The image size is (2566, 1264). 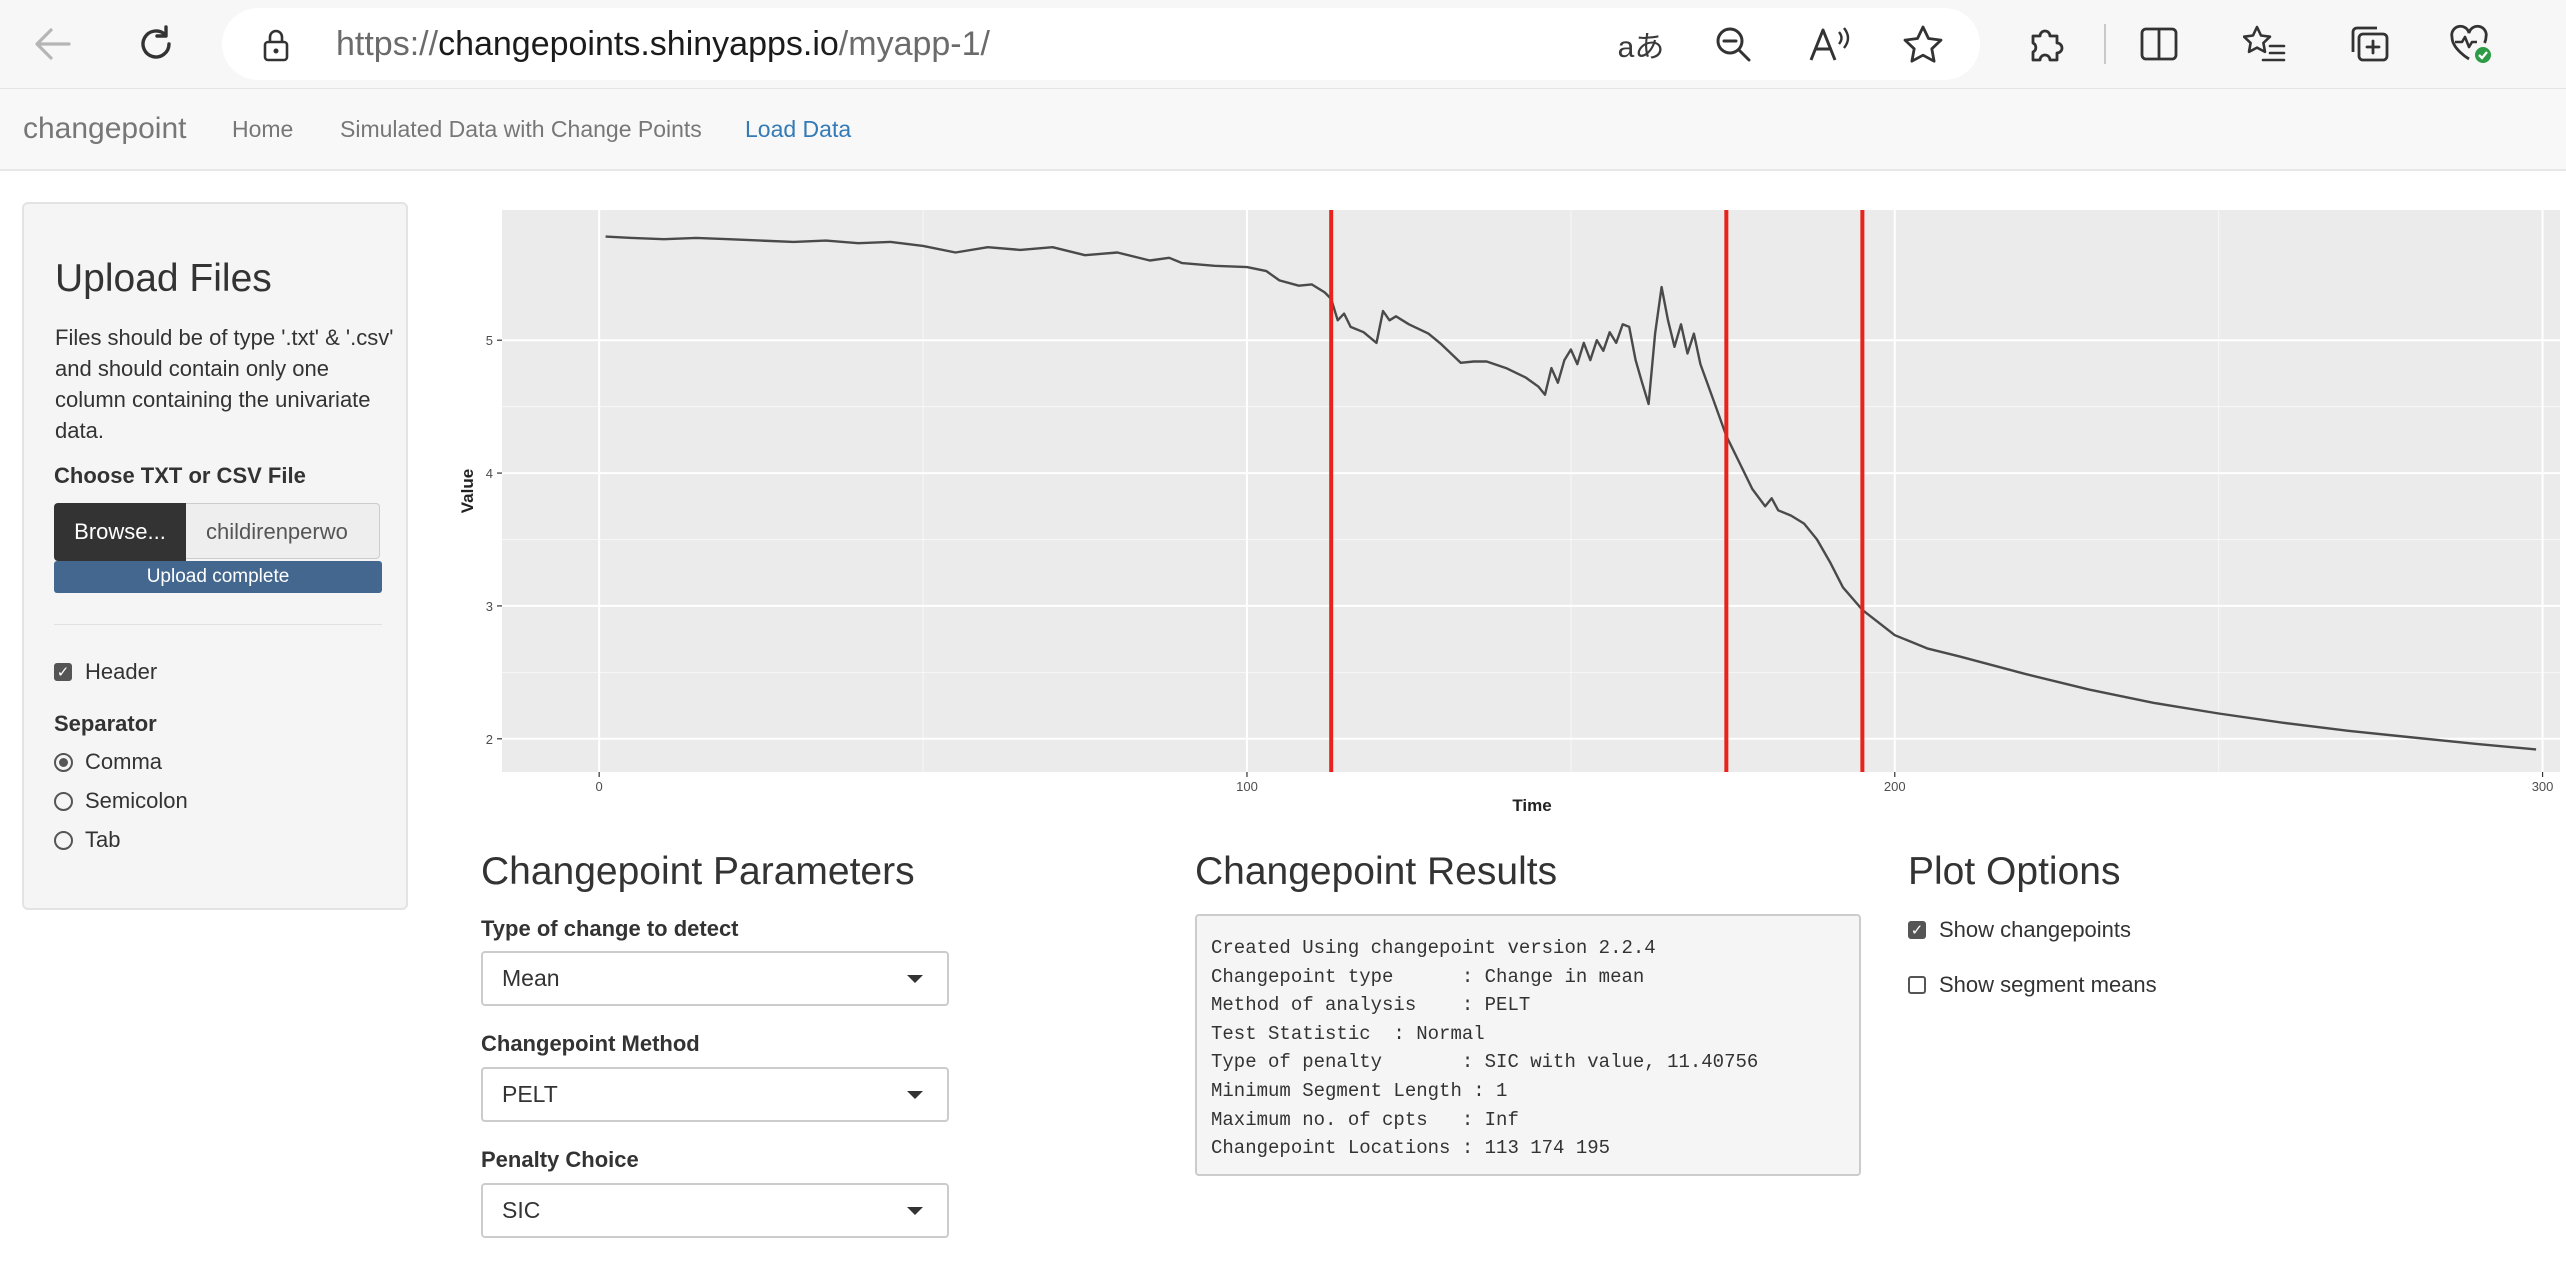 I want to click on penalty-select: SIC, so click(x=715, y=1210).